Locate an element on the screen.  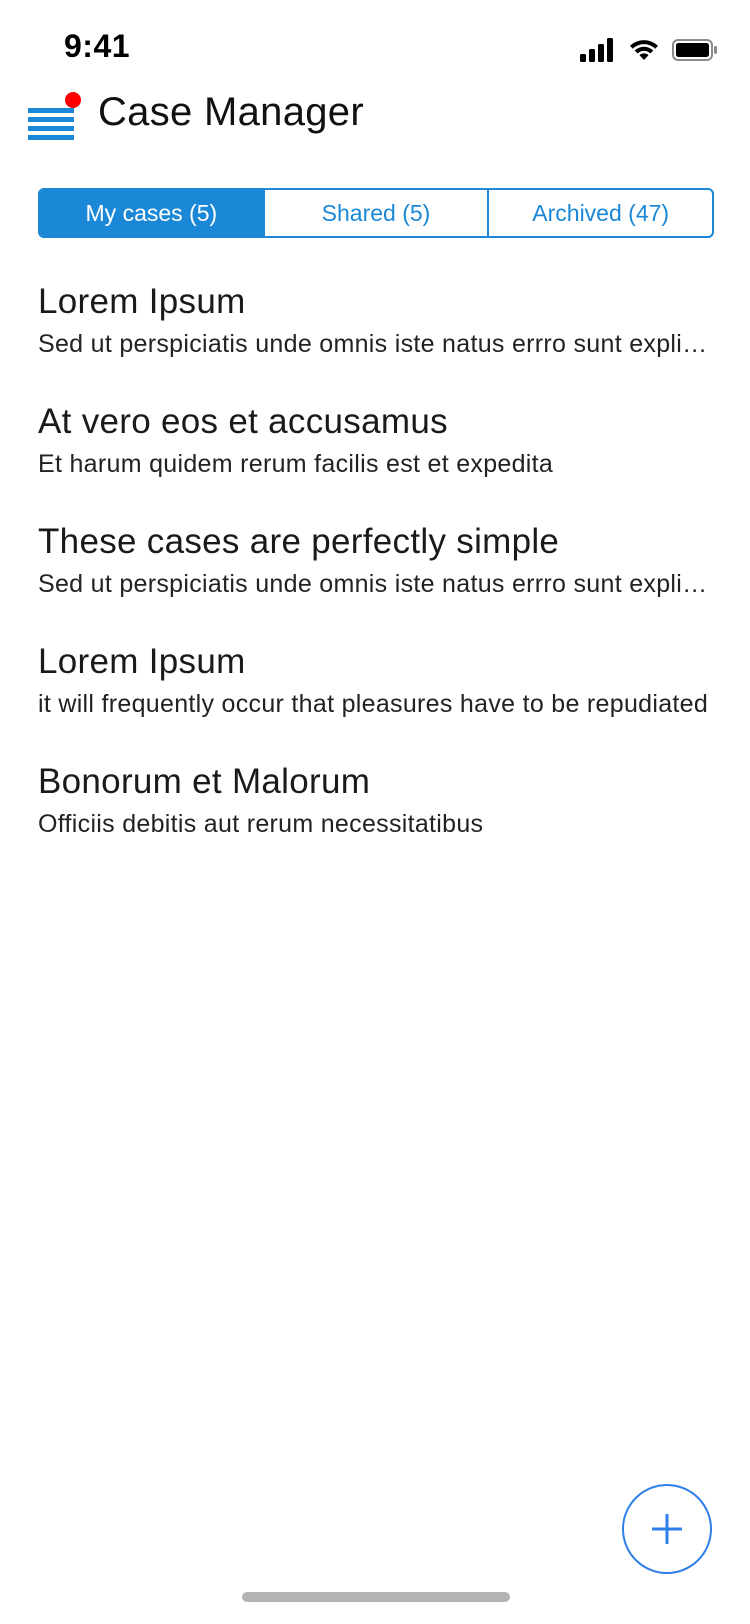
case-title: At vero eos et accusamus is located at coordinates (243, 421).